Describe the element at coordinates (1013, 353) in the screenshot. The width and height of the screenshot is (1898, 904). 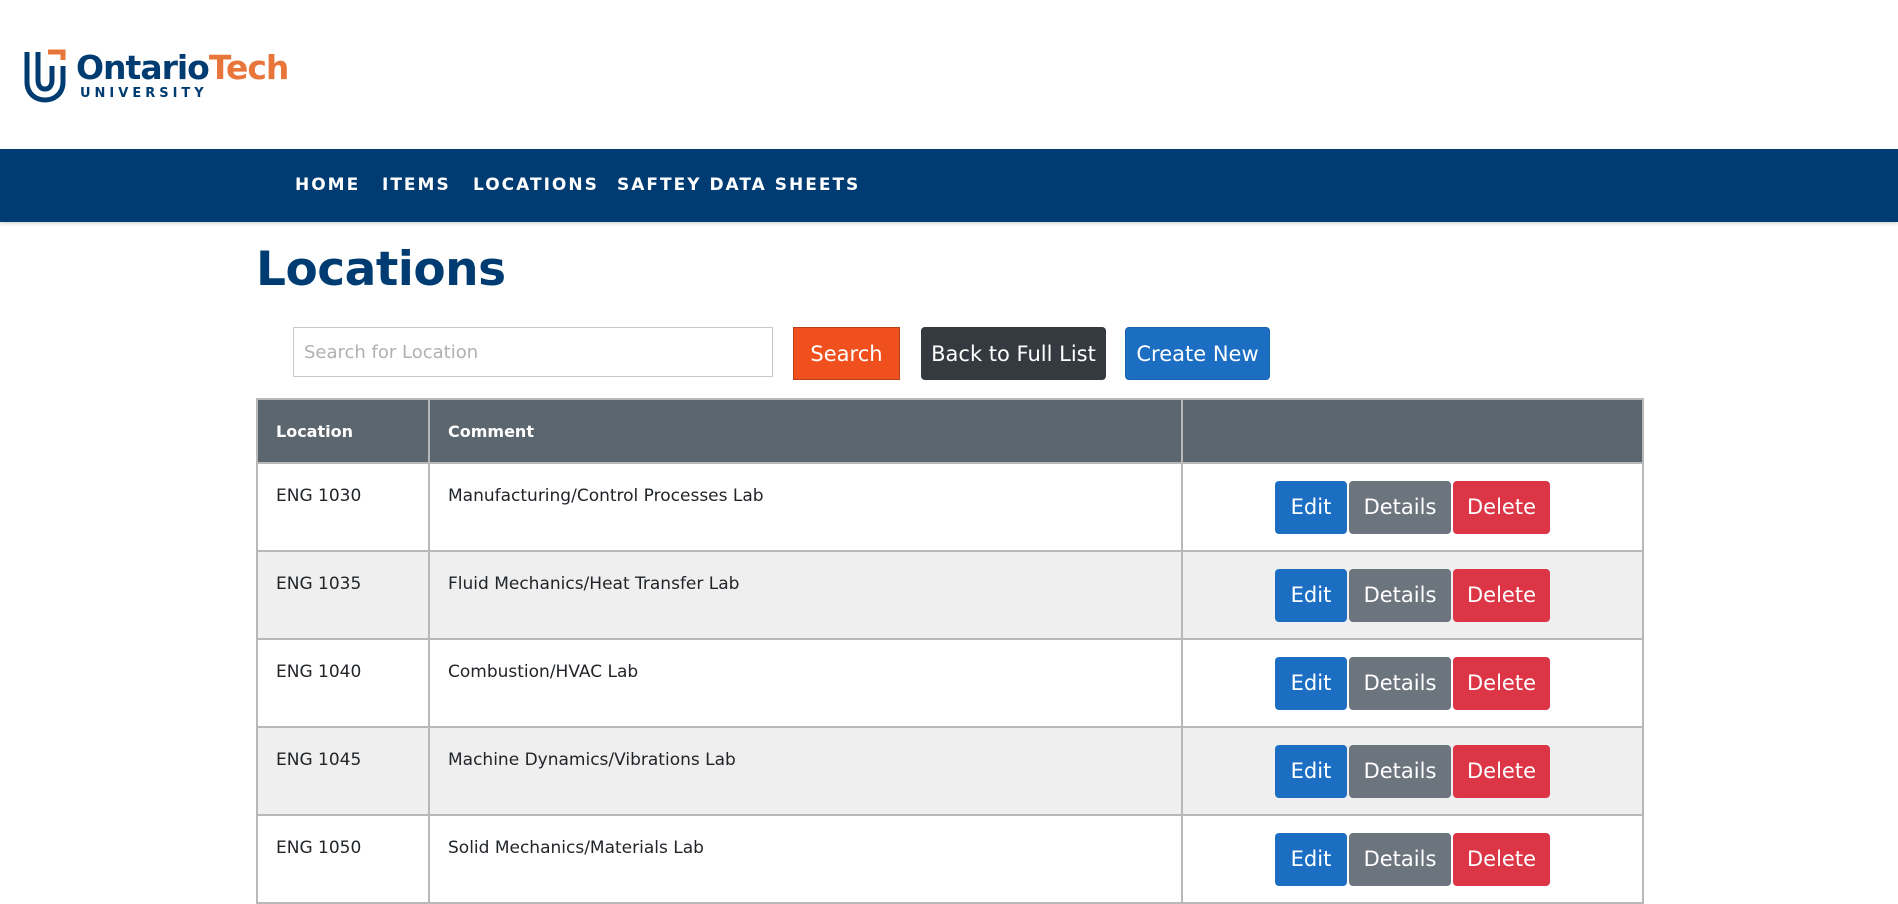
I see `back-to-full-list-button: Back to Full List` at that location.